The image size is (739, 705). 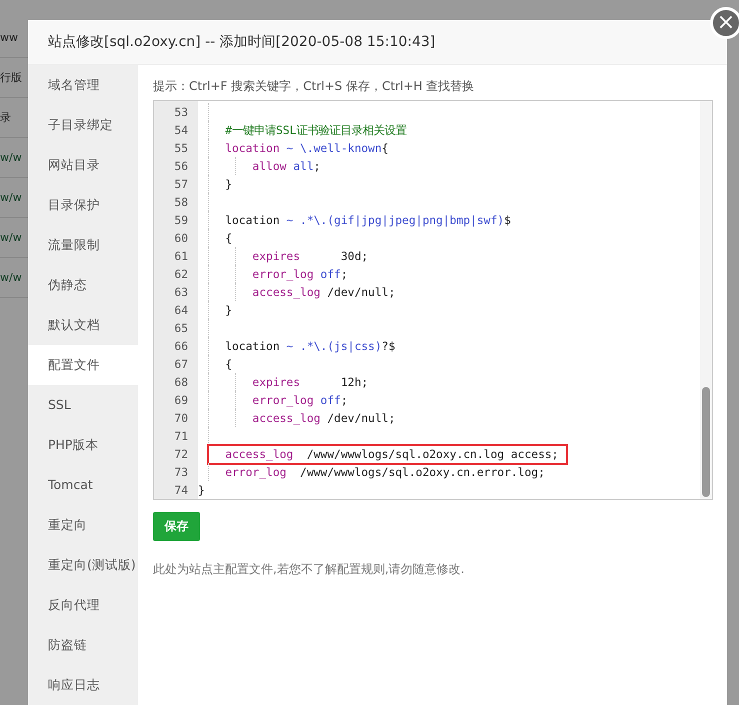 What do you see at coordinates (181, 346) in the screenshot?
I see `line-number: 66` at bounding box center [181, 346].